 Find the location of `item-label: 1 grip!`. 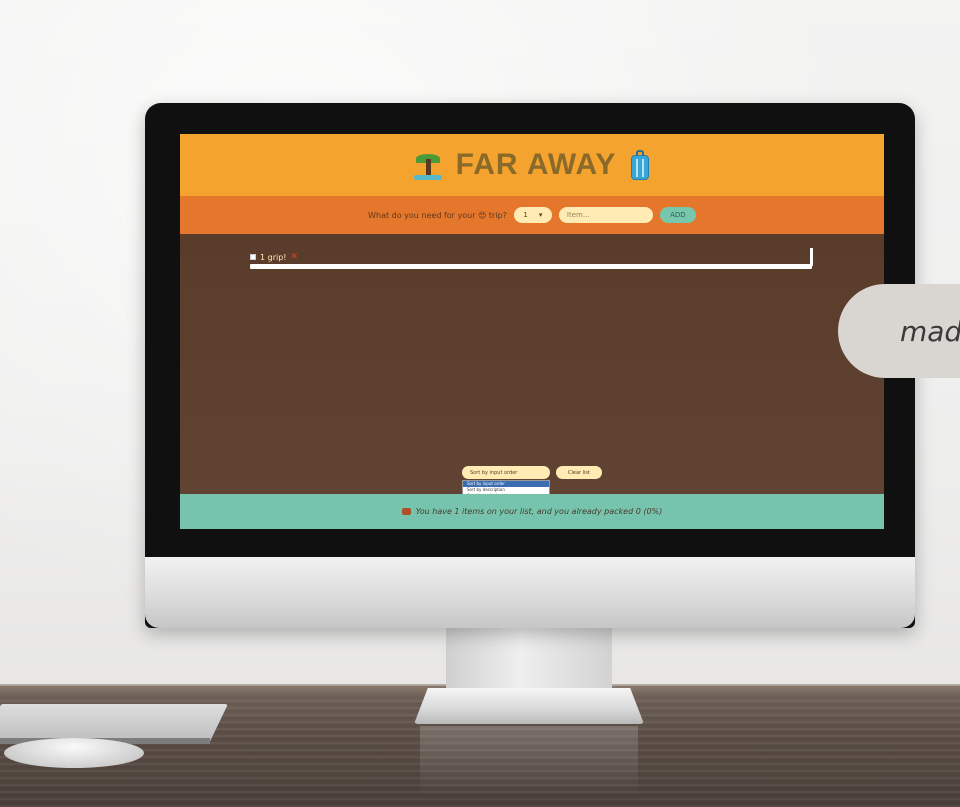

item-label: 1 grip! is located at coordinates (273, 257).